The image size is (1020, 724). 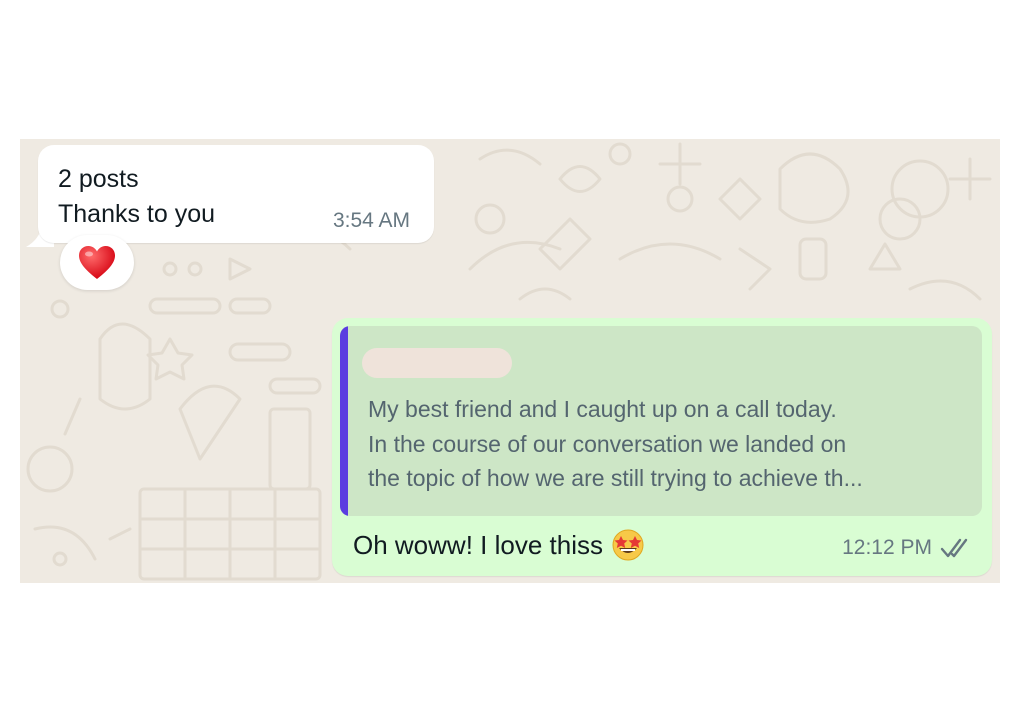 What do you see at coordinates (137, 214) in the screenshot?
I see `incoming-message-line: Thanks to you` at bounding box center [137, 214].